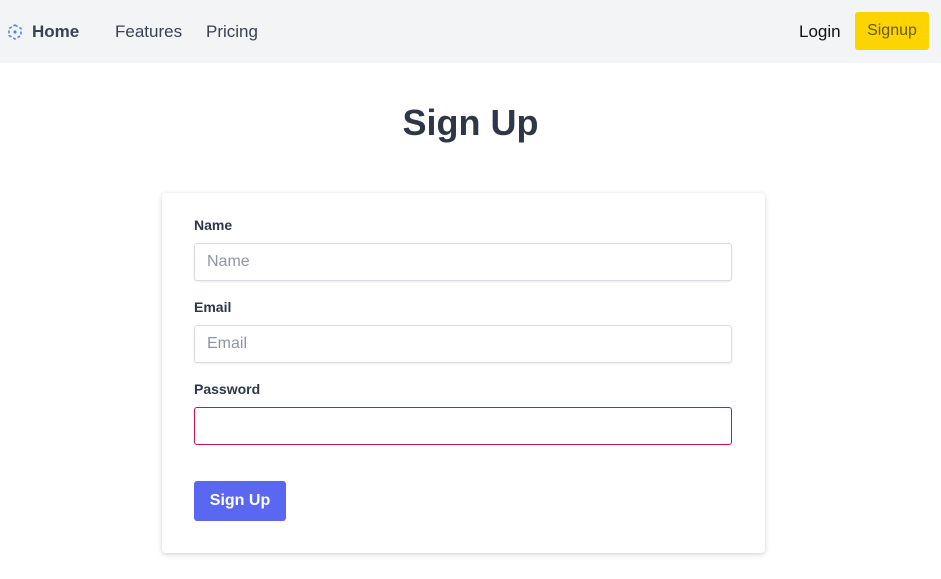 The width and height of the screenshot is (941, 579). Describe the element at coordinates (227, 389) in the screenshot. I see `password-label: Password` at that location.